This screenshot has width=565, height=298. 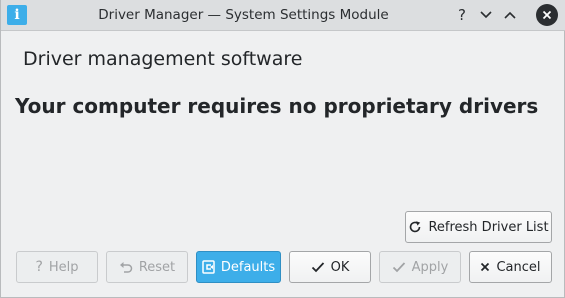 I want to click on undo-icon, so click(x=126, y=267).